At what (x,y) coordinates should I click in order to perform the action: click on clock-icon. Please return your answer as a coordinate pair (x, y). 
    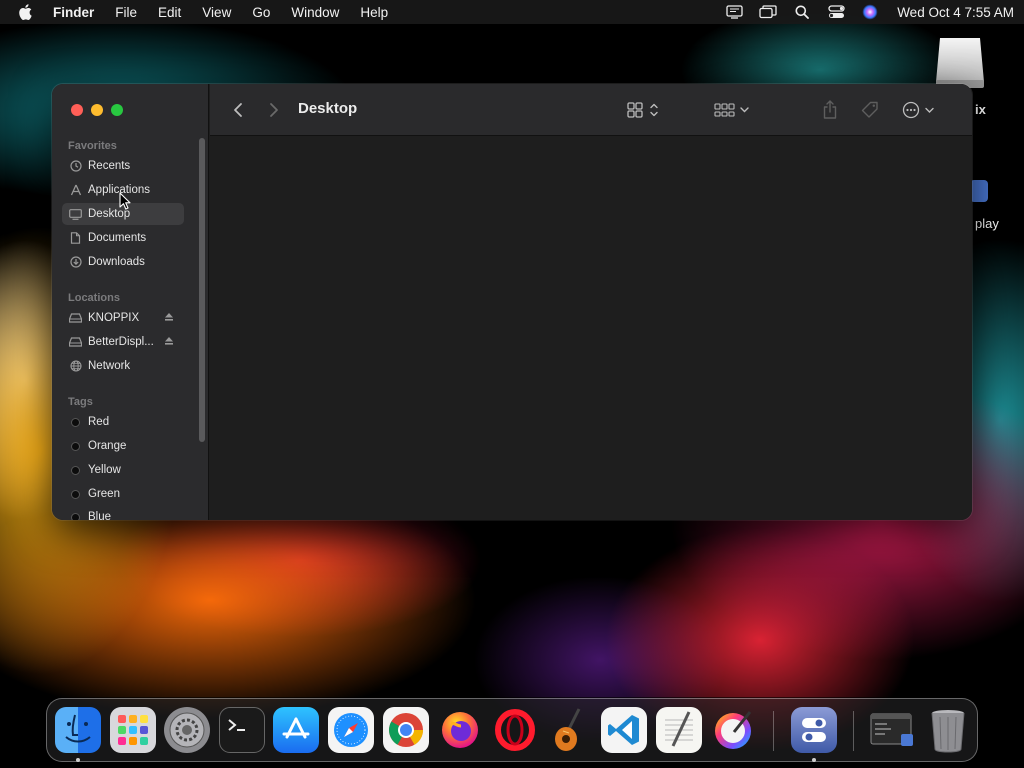
    Looking at the image, I should click on (75, 166).